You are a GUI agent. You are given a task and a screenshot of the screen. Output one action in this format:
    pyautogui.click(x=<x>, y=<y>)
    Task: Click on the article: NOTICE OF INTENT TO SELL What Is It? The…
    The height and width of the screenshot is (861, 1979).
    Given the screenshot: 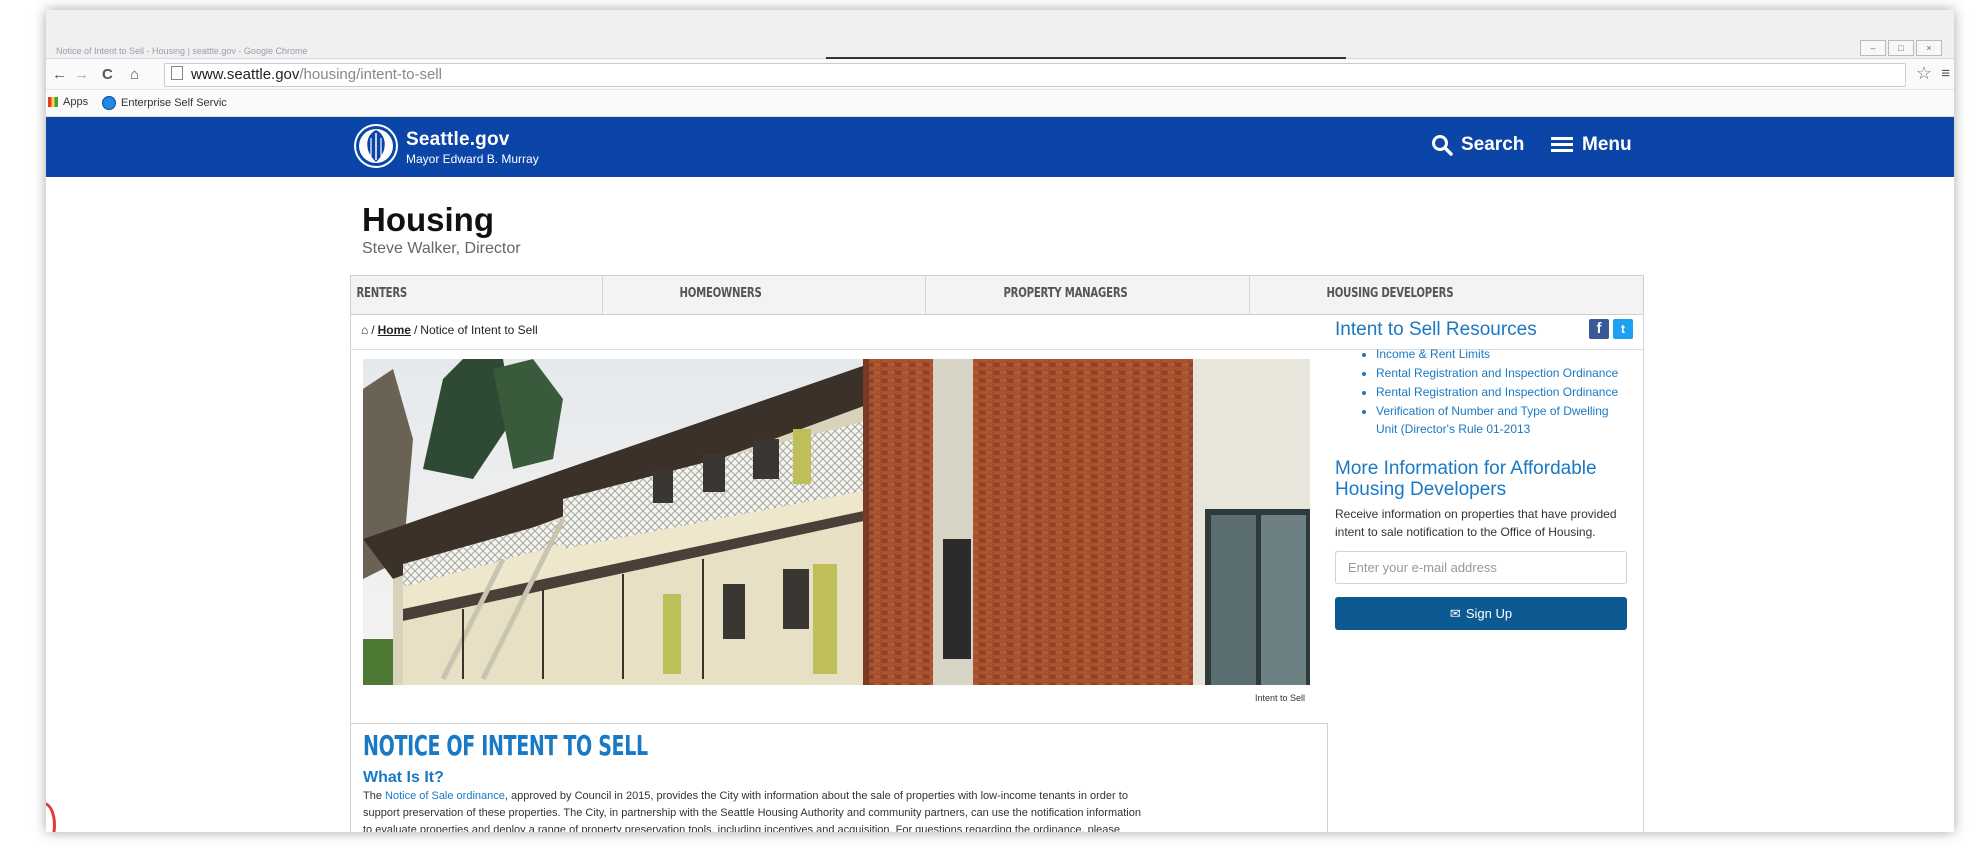 What is the action you would take?
    pyautogui.click(x=839, y=777)
    